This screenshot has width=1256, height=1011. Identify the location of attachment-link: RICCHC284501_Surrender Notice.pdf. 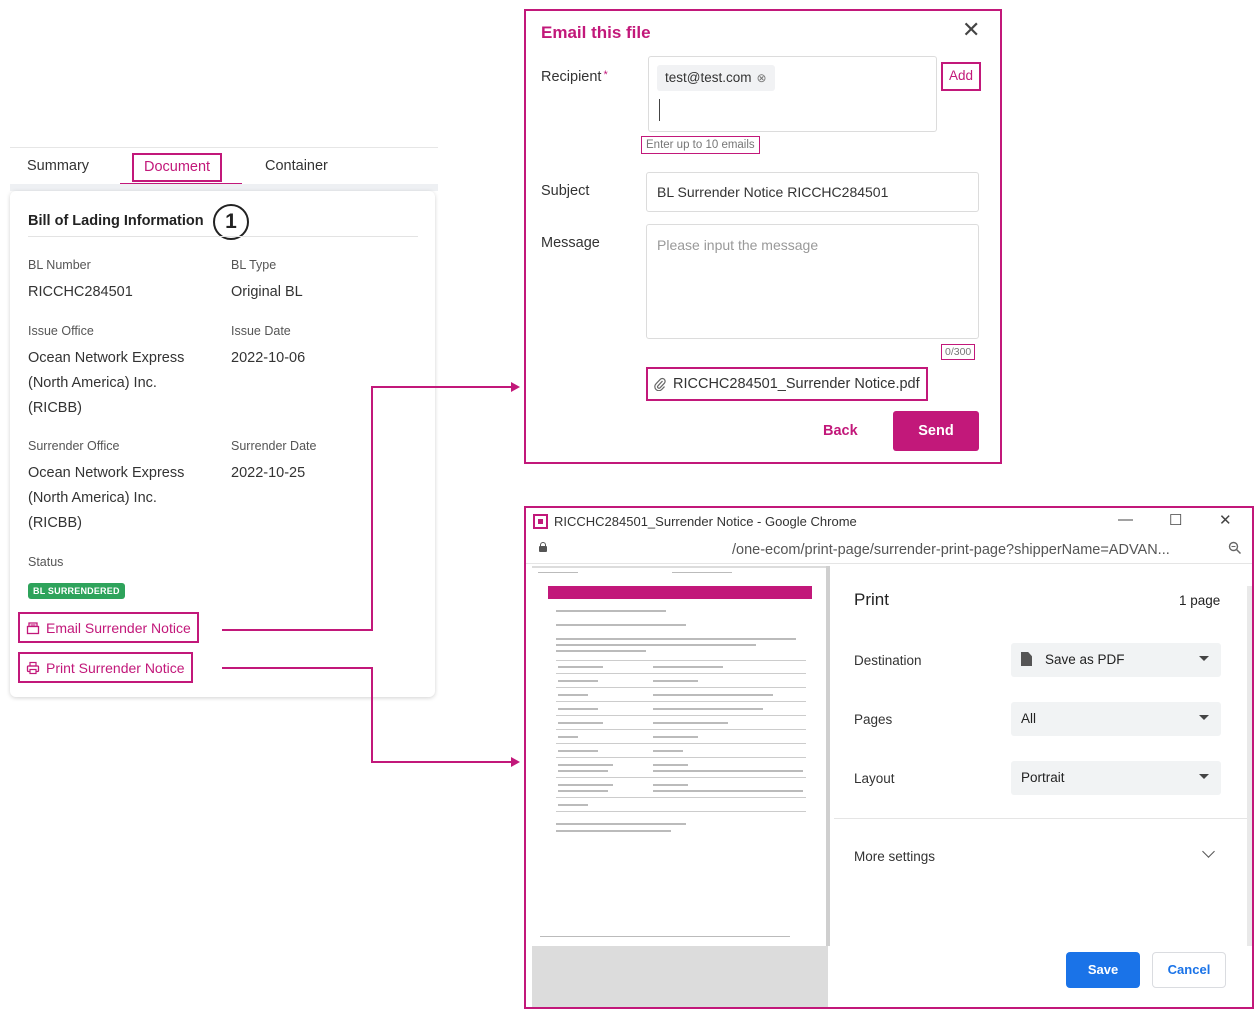
(787, 384).